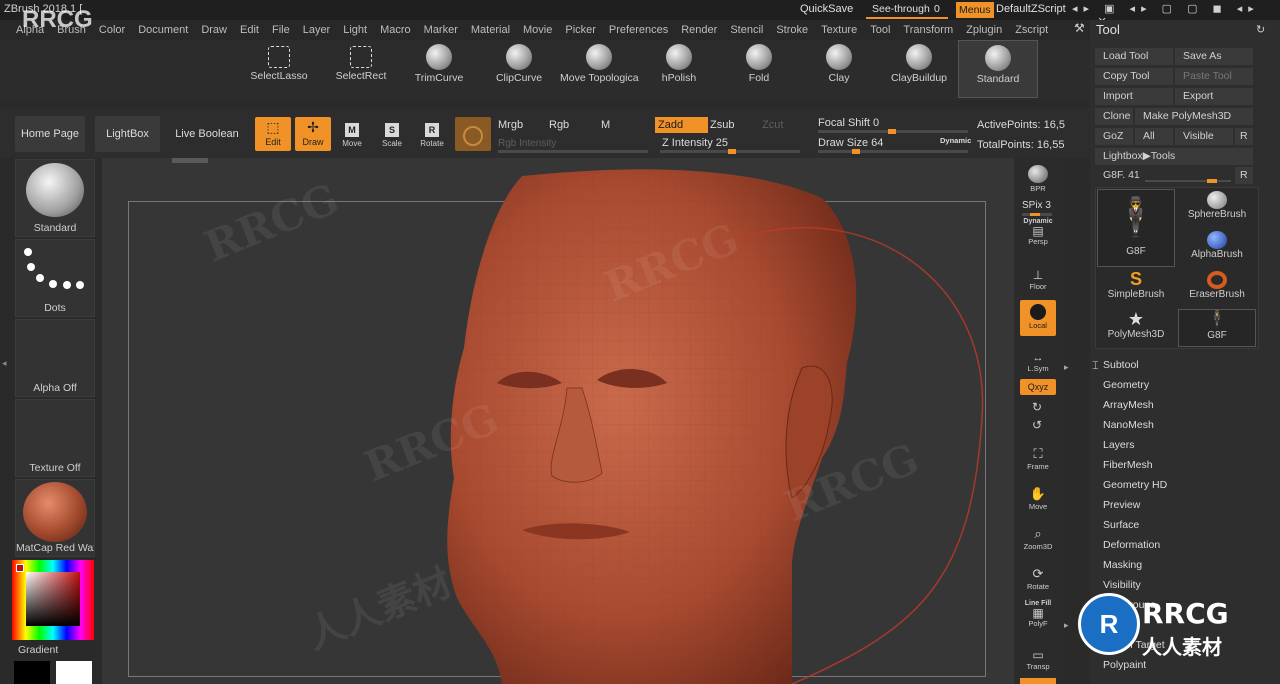  I want to click on tool-thumb-spherebrush: SphereBrush, so click(1217, 208).